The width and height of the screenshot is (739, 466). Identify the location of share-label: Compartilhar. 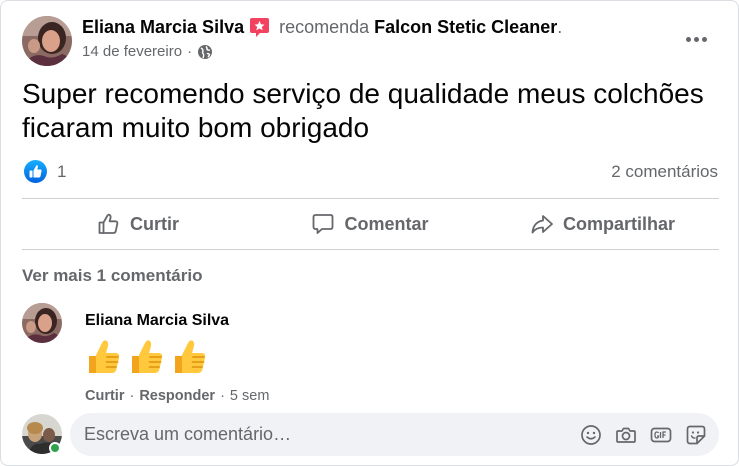
(619, 223).